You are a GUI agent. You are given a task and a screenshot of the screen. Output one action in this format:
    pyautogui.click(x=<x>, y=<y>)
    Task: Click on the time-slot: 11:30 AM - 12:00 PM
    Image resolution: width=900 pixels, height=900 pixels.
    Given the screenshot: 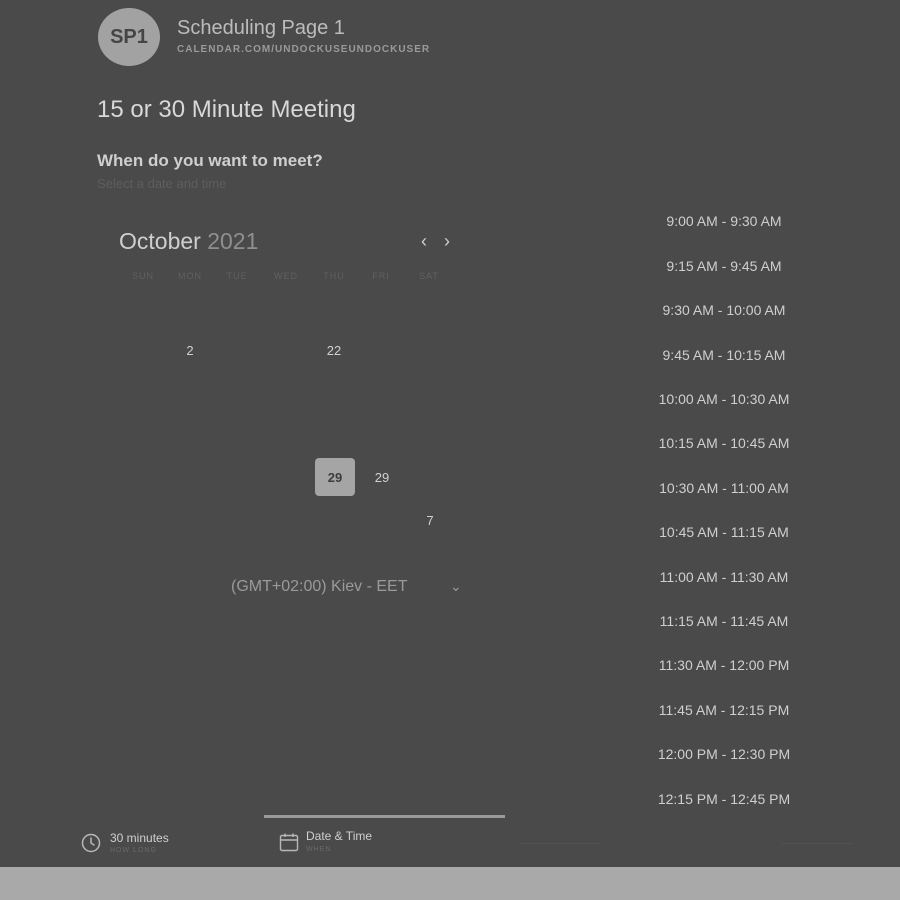 What is the action you would take?
    pyautogui.click(x=724, y=665)
    